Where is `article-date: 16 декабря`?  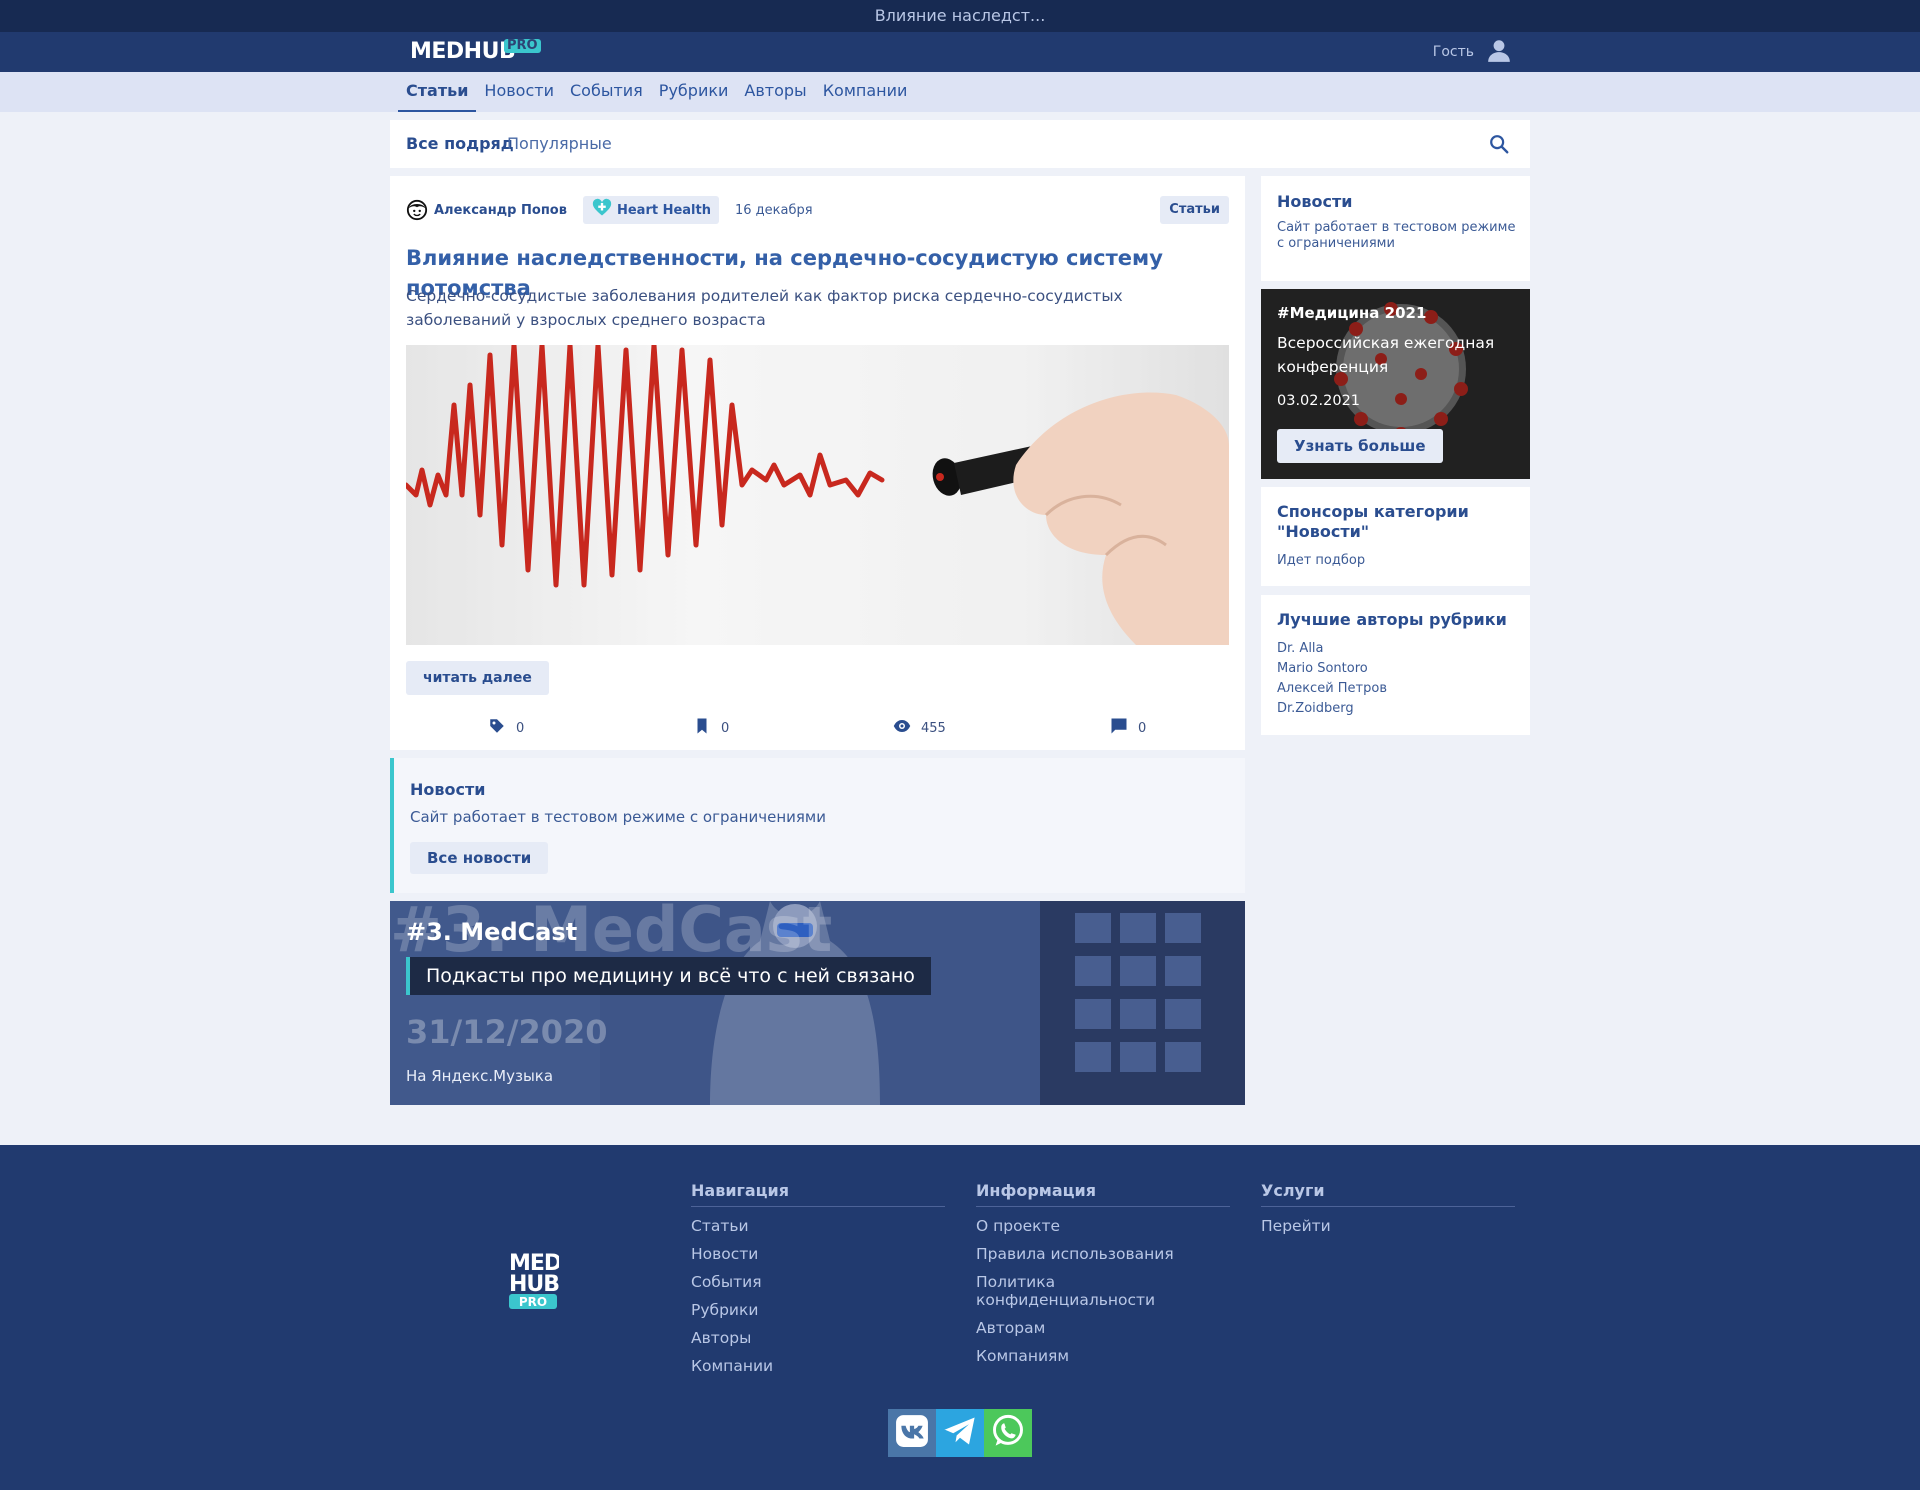
article-date: 16 декабря is located at coordinates (773, 210).